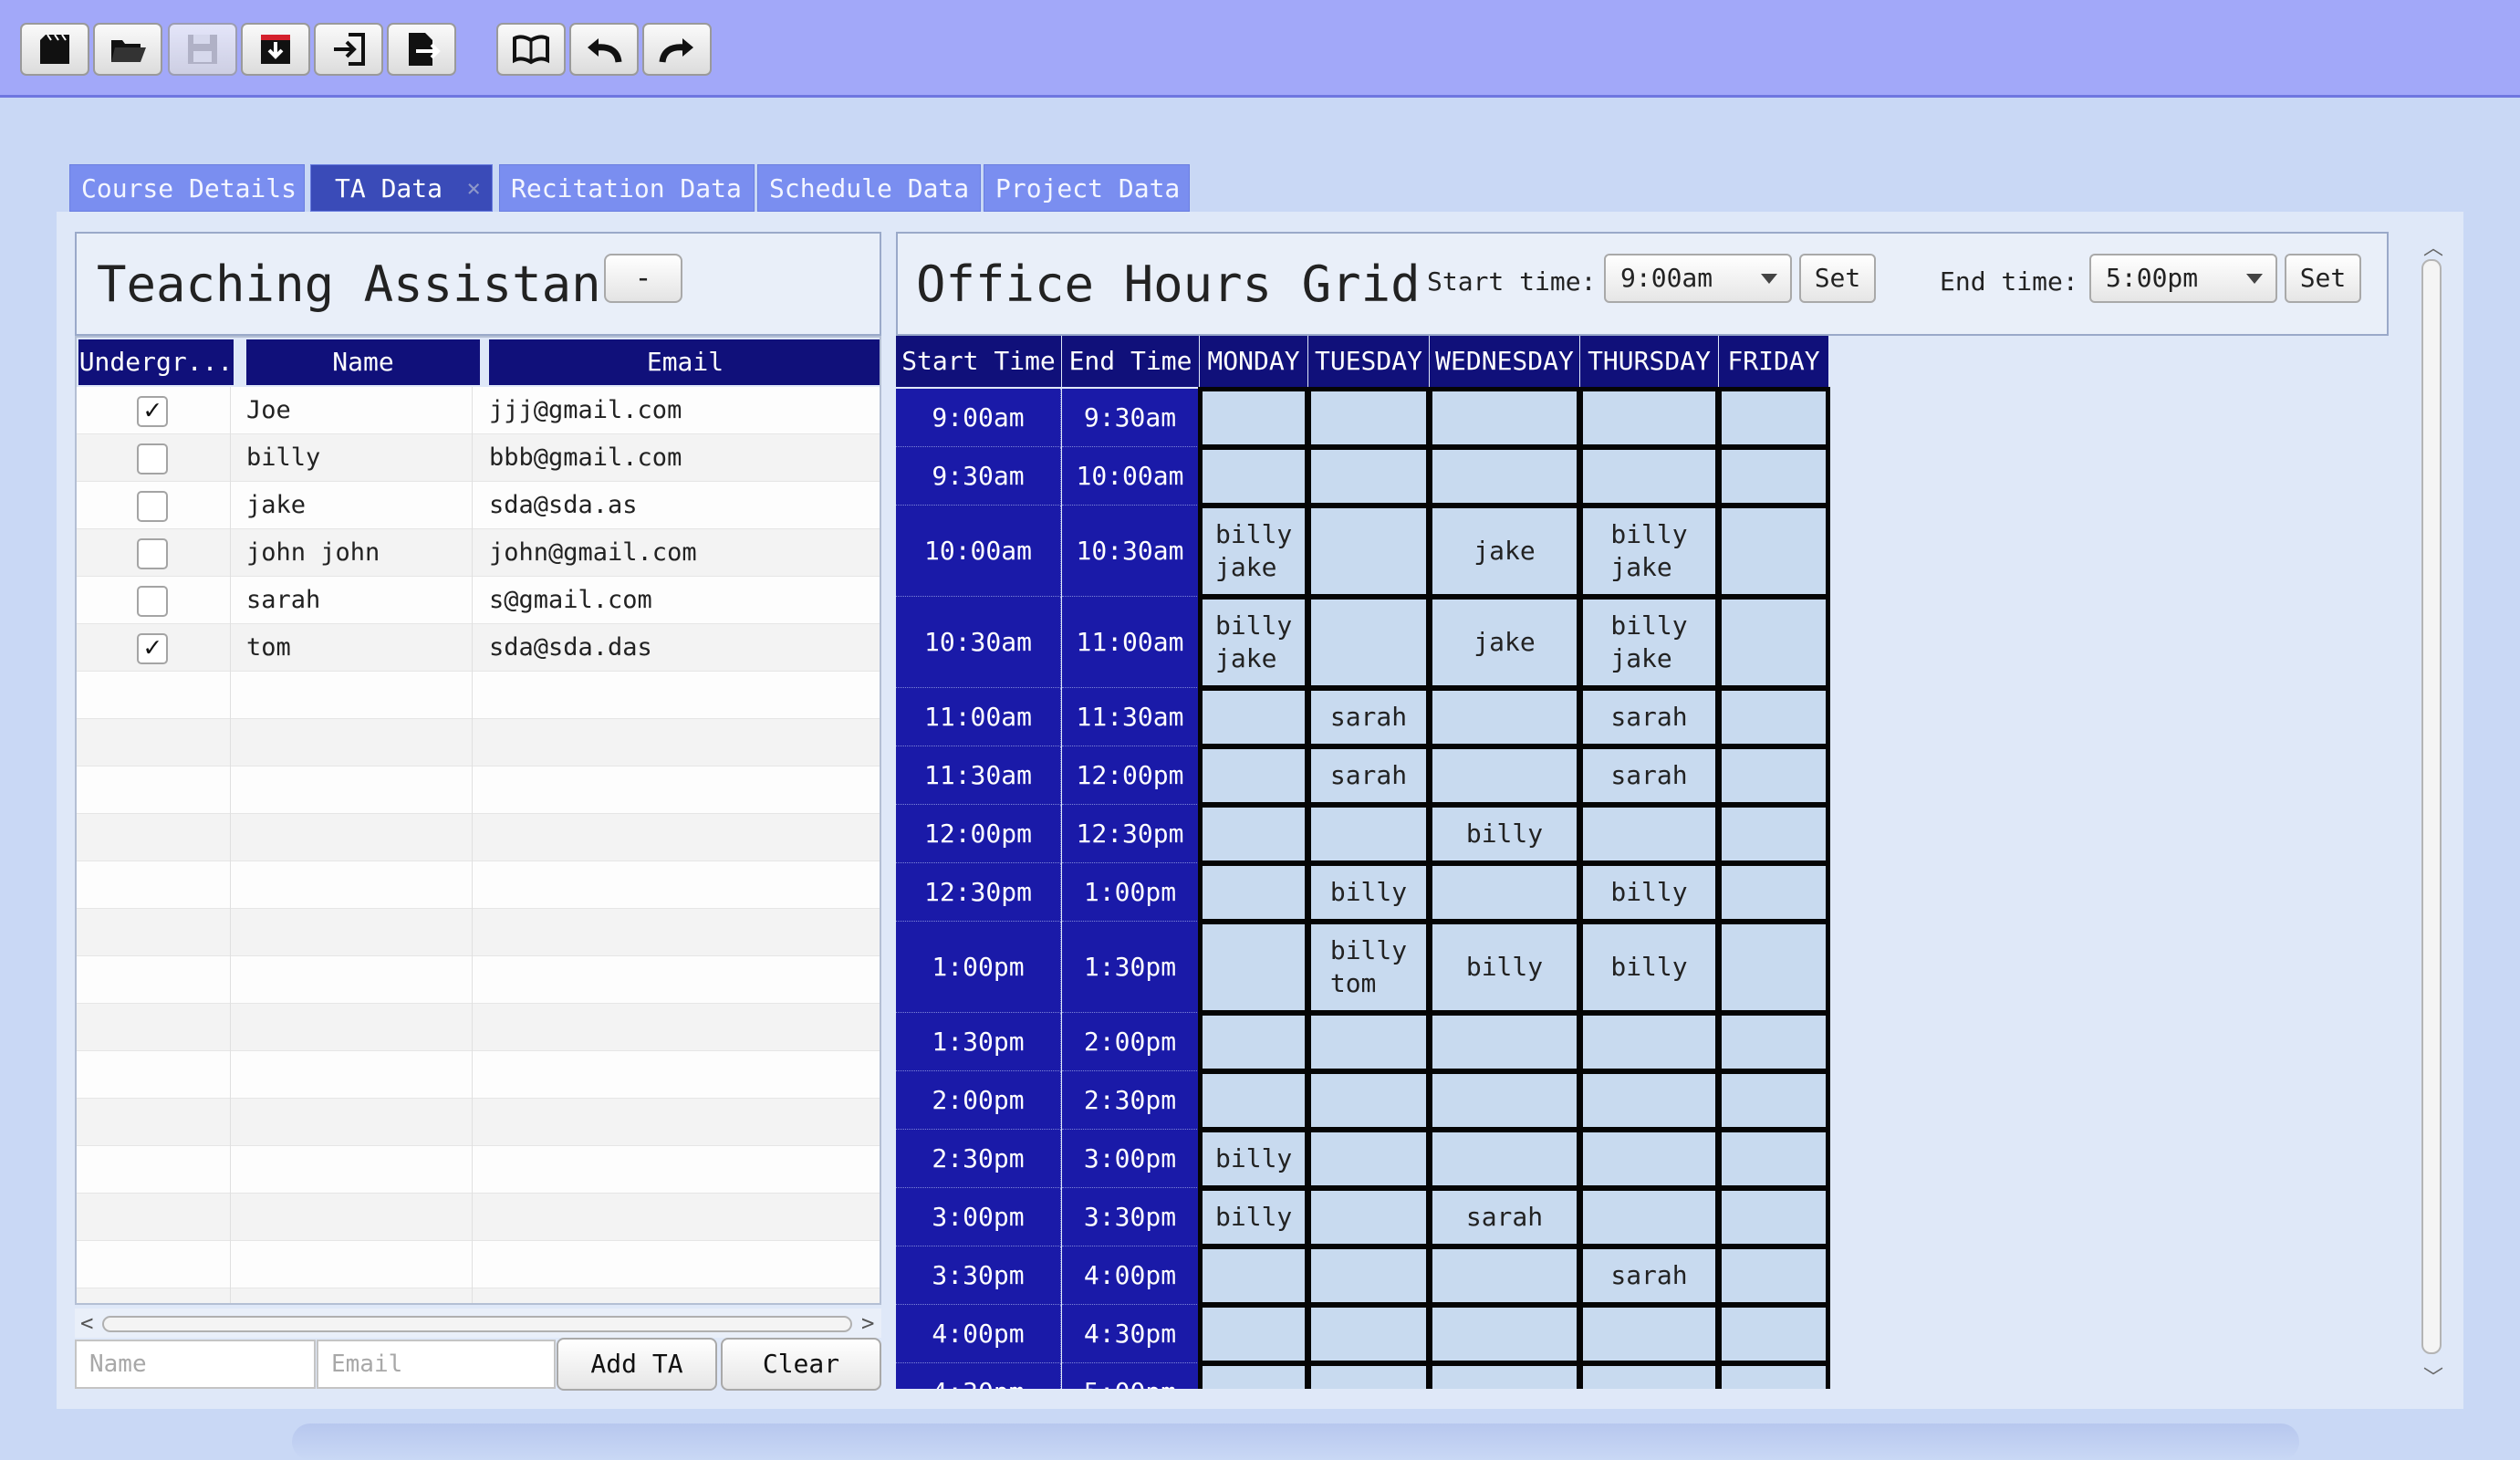 This screenshot has width=2520, height=1460. I want to click on set-end-time-button: Set, so click(2323, 278).